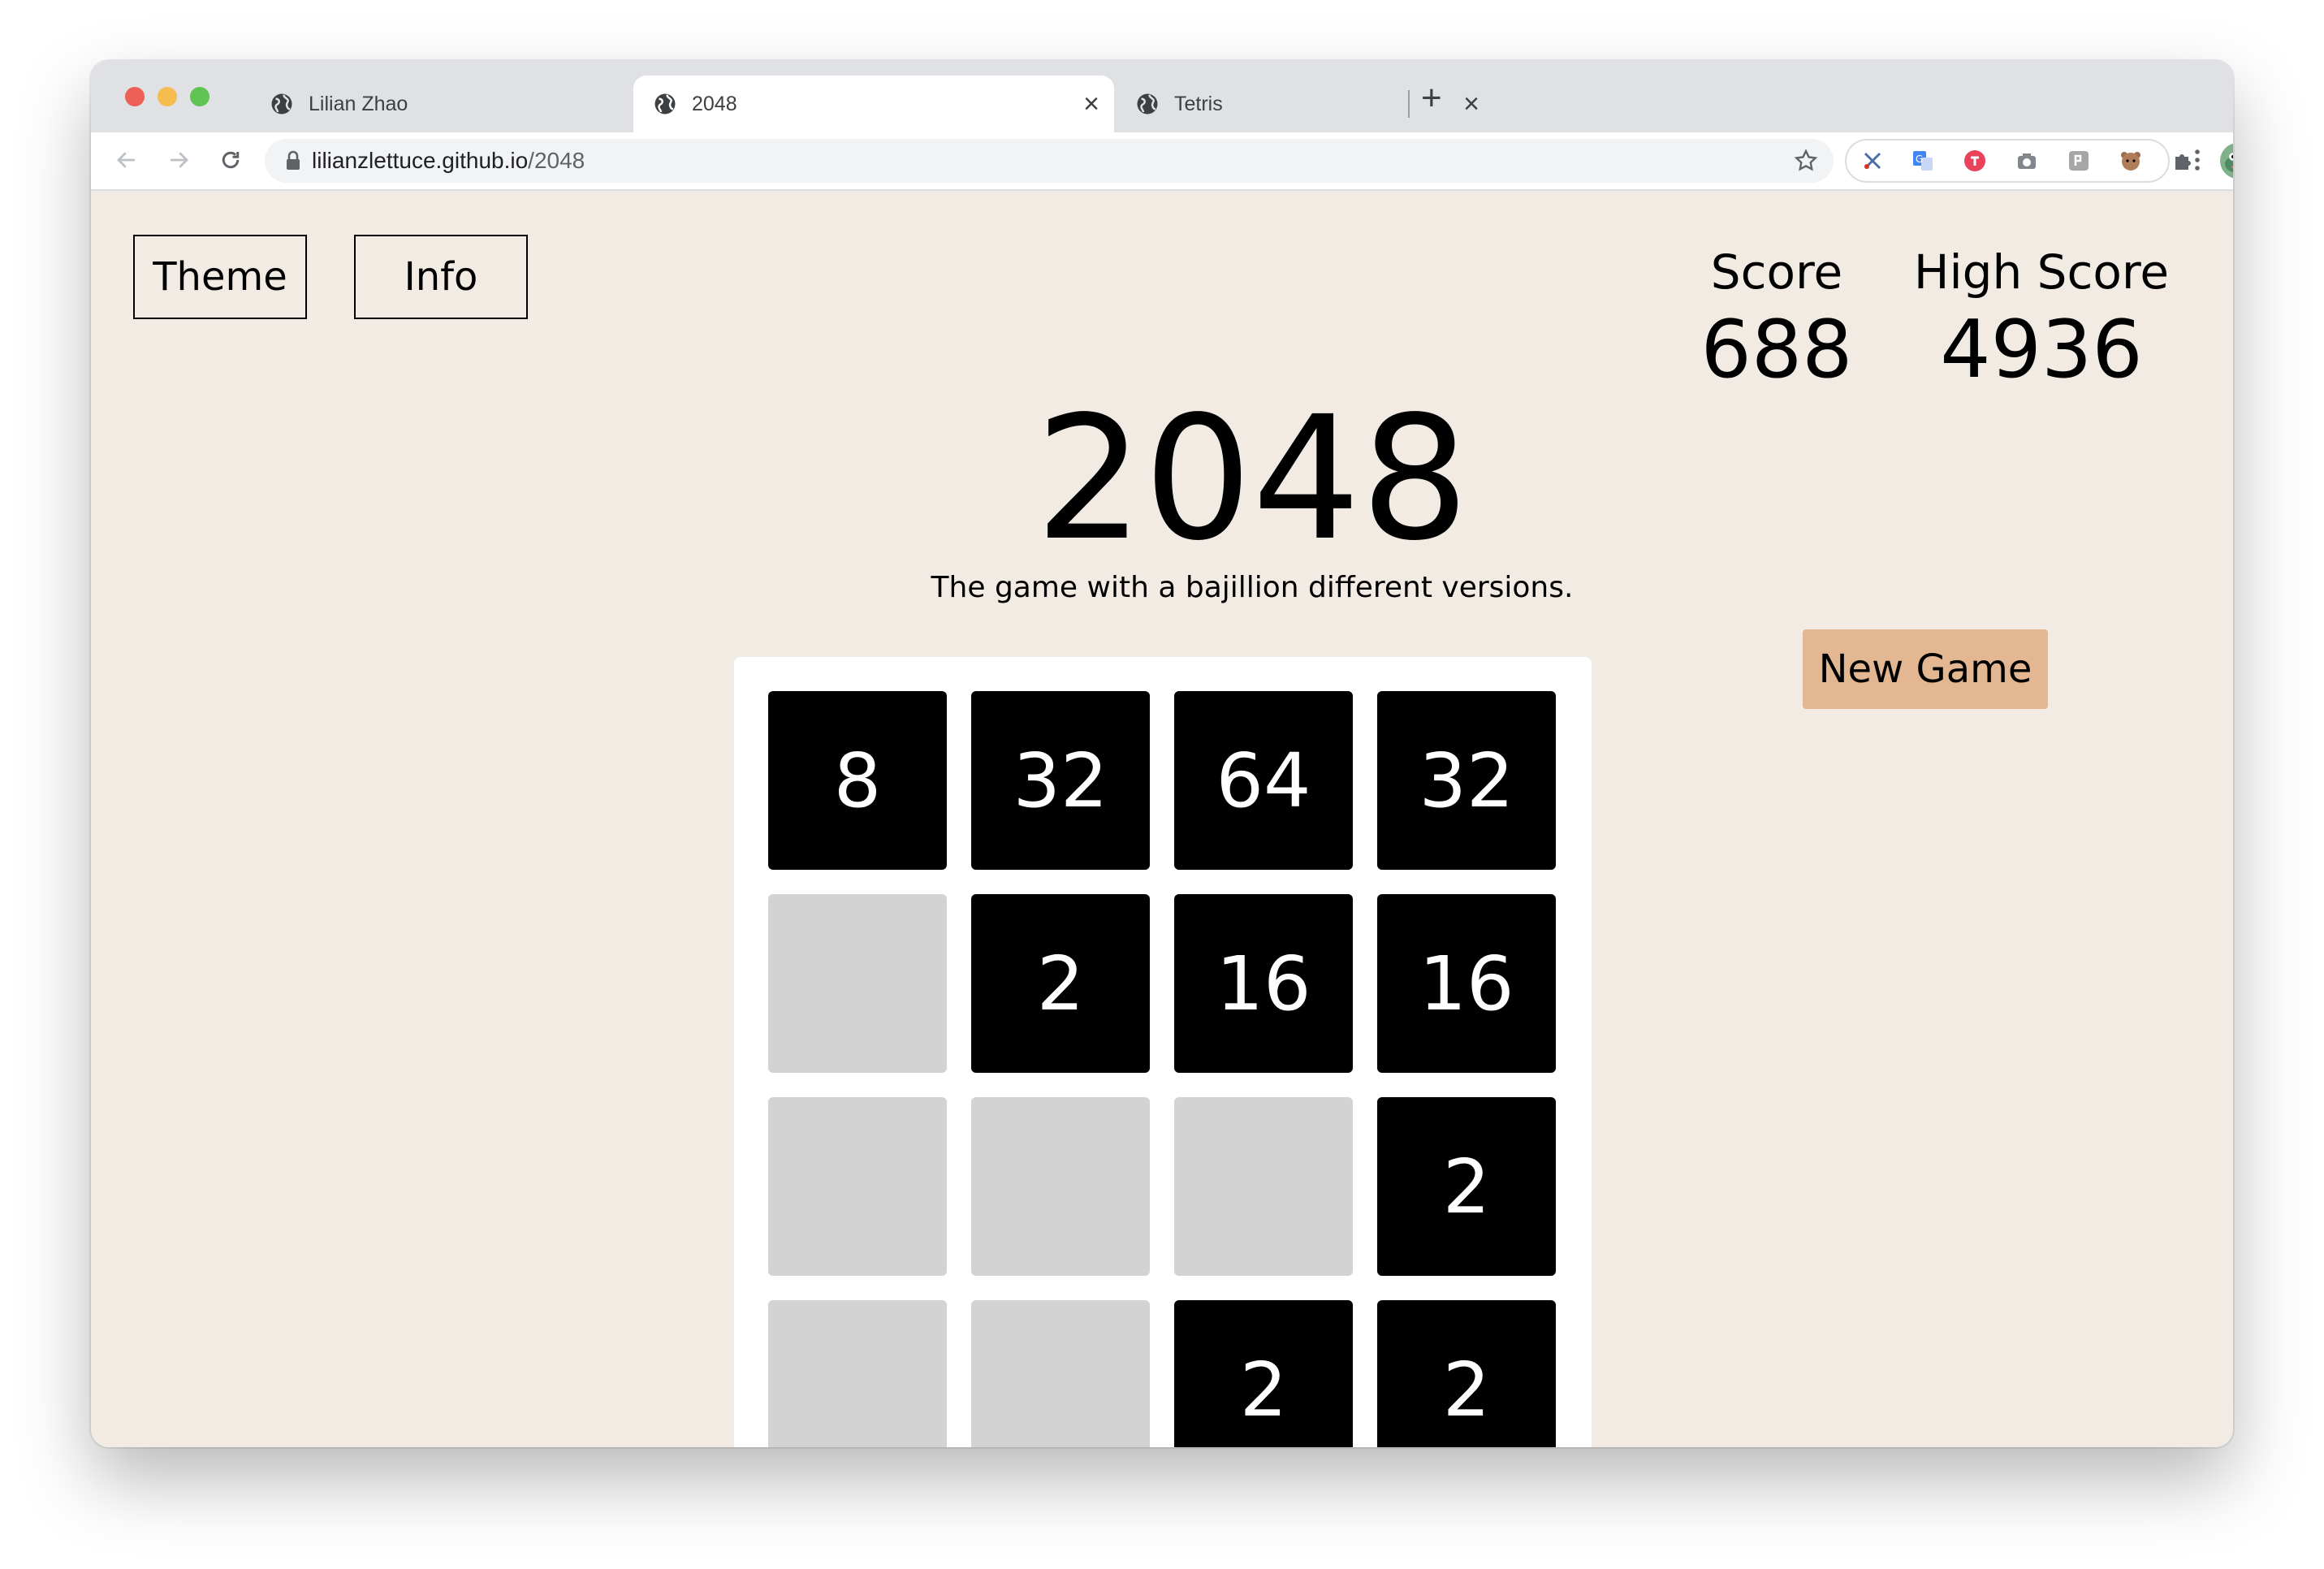 This screenshot has width=2324, height=1569. What do you see at coordinates (1806, 161) in the screenshot?
I see `bookmark-star-icon` at bounding box center [1806, 161].